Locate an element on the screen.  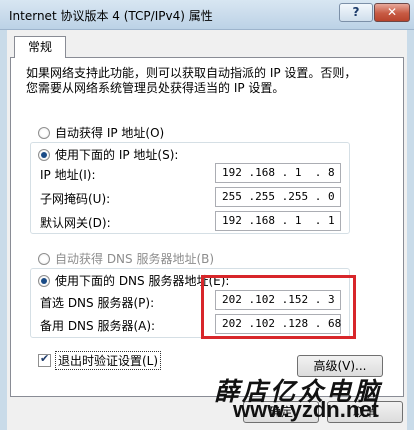
title-bar: Internet 协议版本 4 (TCP/IPv4) 属性 ? ✕ is located at coordinates (207, 15).